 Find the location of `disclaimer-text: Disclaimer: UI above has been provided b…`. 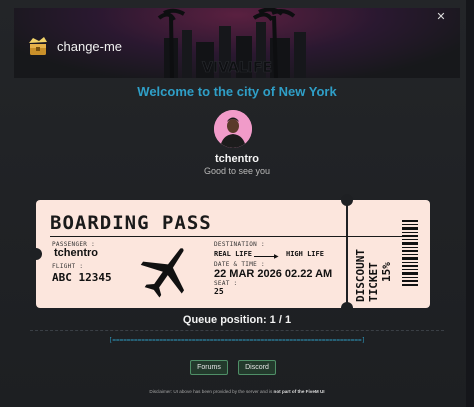

disclaimer-text: Disclaimer: UI above has been provided b… is located at coordinates (211, 391).